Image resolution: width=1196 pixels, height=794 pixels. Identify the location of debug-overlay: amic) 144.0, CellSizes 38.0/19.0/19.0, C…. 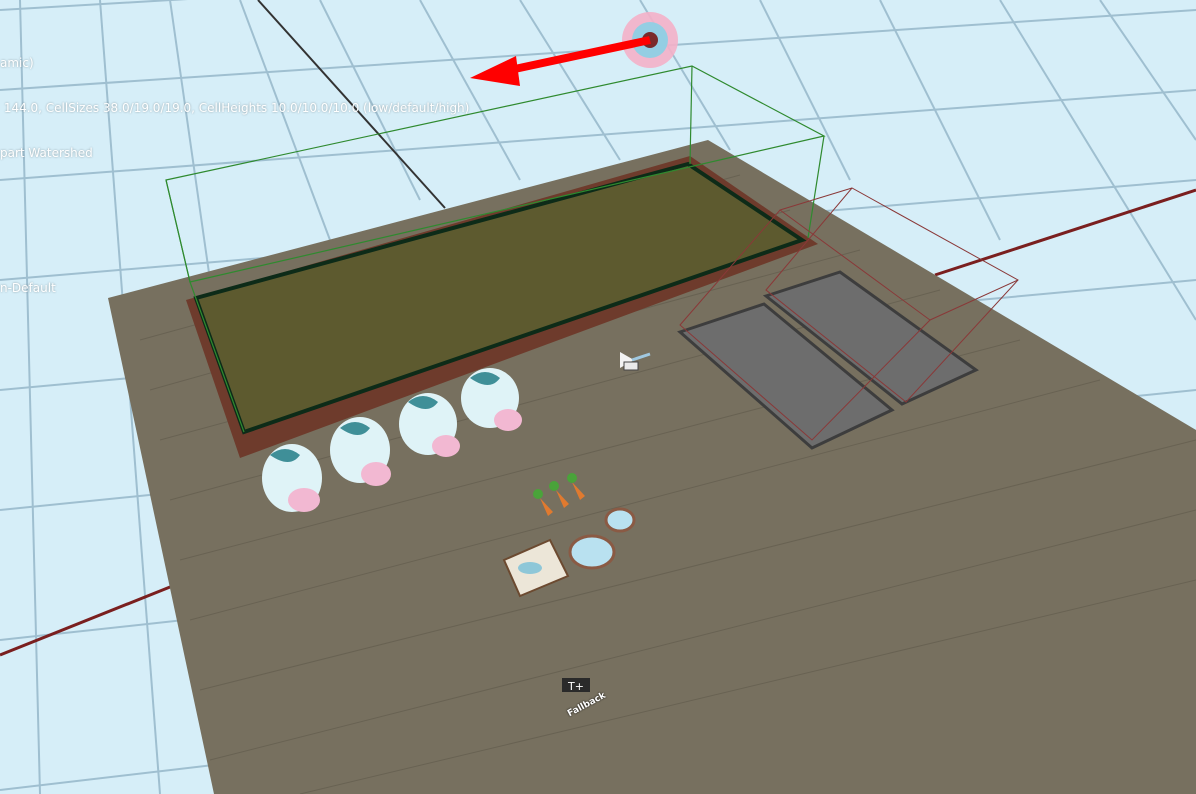
(234, 168).